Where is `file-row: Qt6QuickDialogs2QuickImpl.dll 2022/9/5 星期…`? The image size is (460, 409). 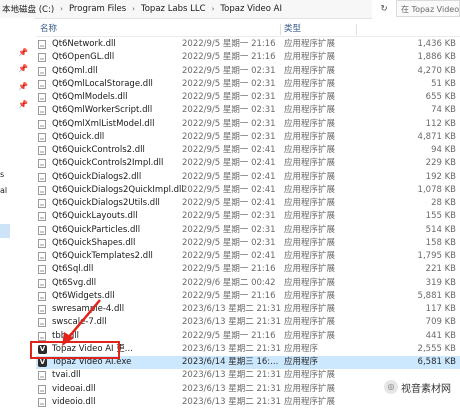 file-row: Qt6QuickDialogs2QuickImpl.dll 2022/9/5 星期… is located at coordinates (248, 190).